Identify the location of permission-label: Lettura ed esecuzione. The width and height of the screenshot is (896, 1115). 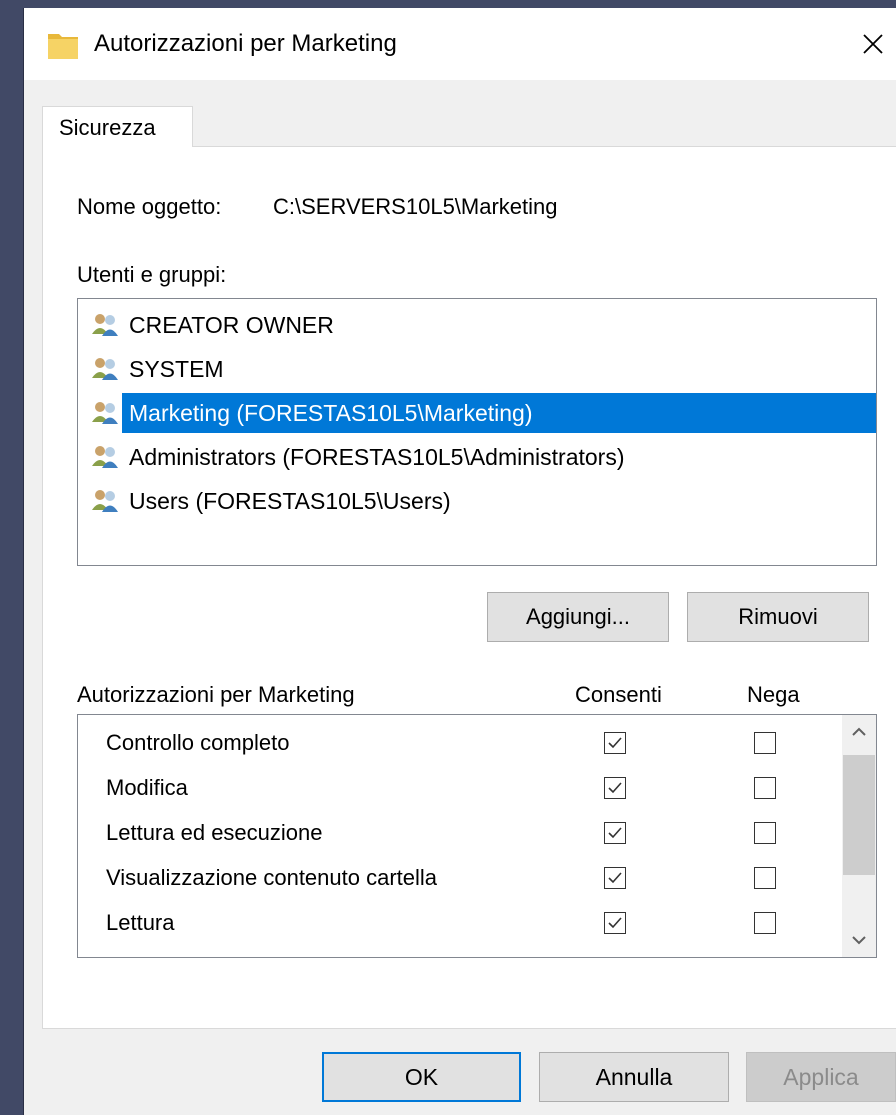
(214, 832).